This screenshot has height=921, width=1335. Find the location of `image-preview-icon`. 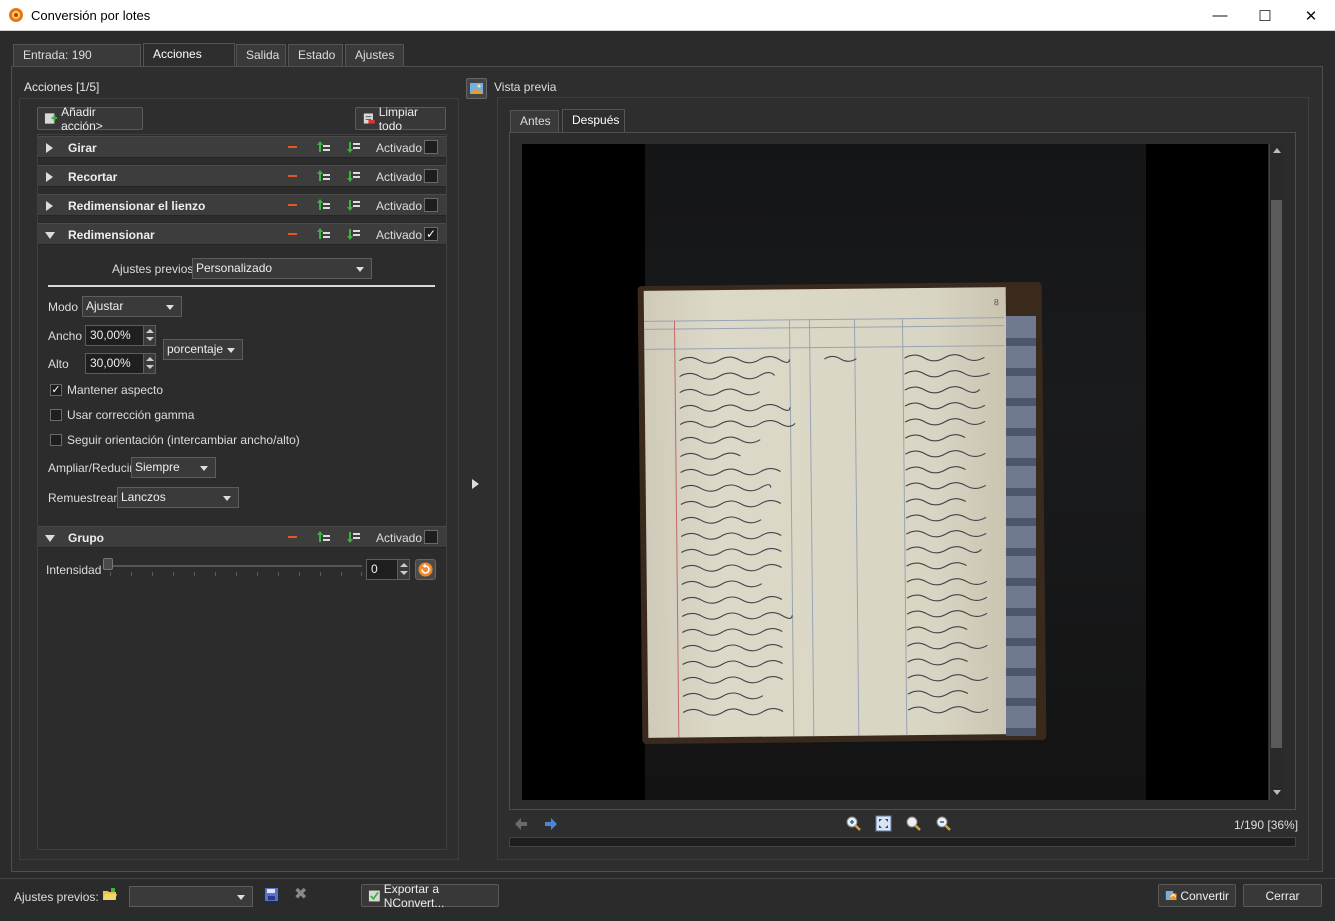

image-preview-icon is located at coordinates (476, 88).